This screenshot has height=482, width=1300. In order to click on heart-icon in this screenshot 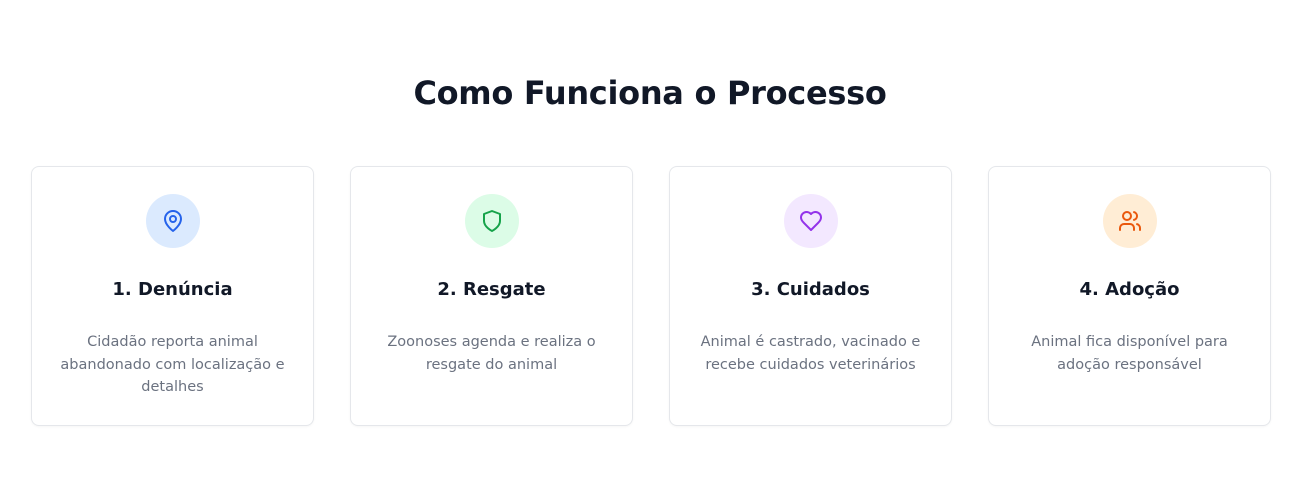, I will do `click(810, 221)`.